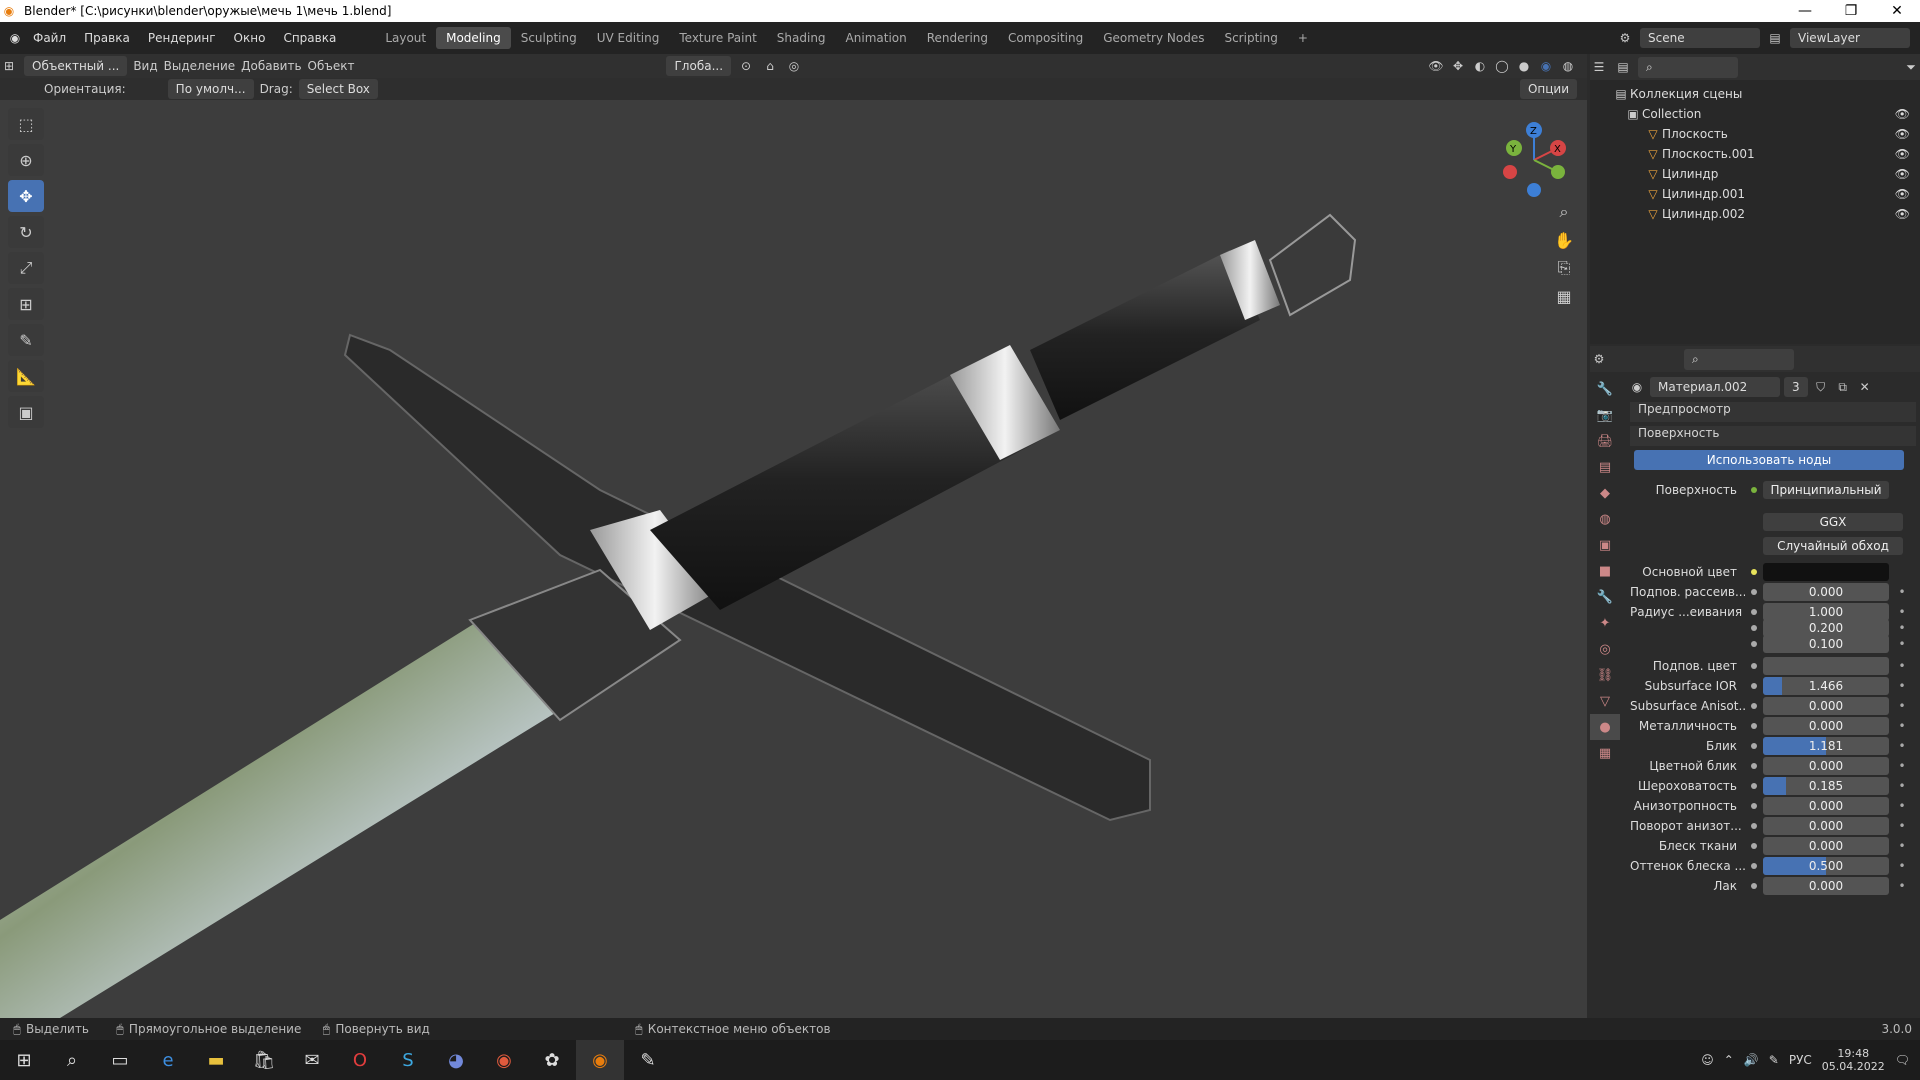  Describe the element at coordinates (1605, 623) in the screenshot. I see `particles-tab-icon: ✦` at that location.